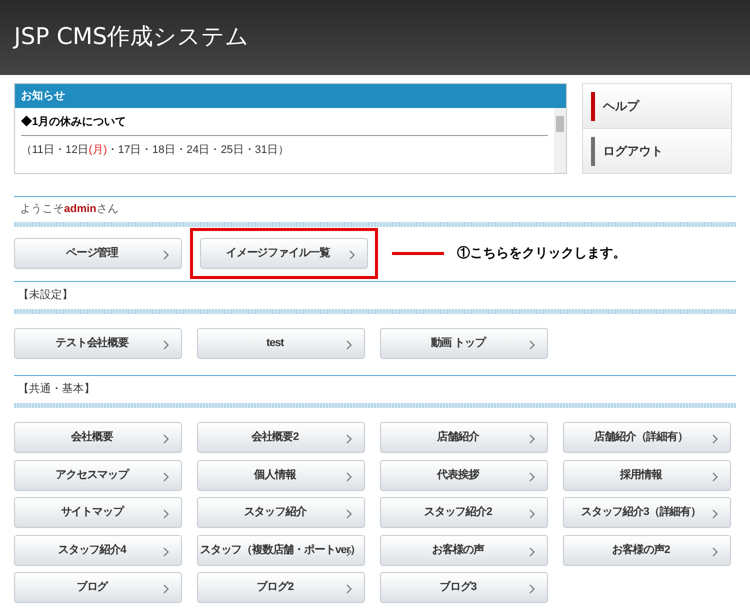  Describe the element at coordinates (284, 253) in the screenshot. I see `page-button: イメージファイル一覧` at that location.